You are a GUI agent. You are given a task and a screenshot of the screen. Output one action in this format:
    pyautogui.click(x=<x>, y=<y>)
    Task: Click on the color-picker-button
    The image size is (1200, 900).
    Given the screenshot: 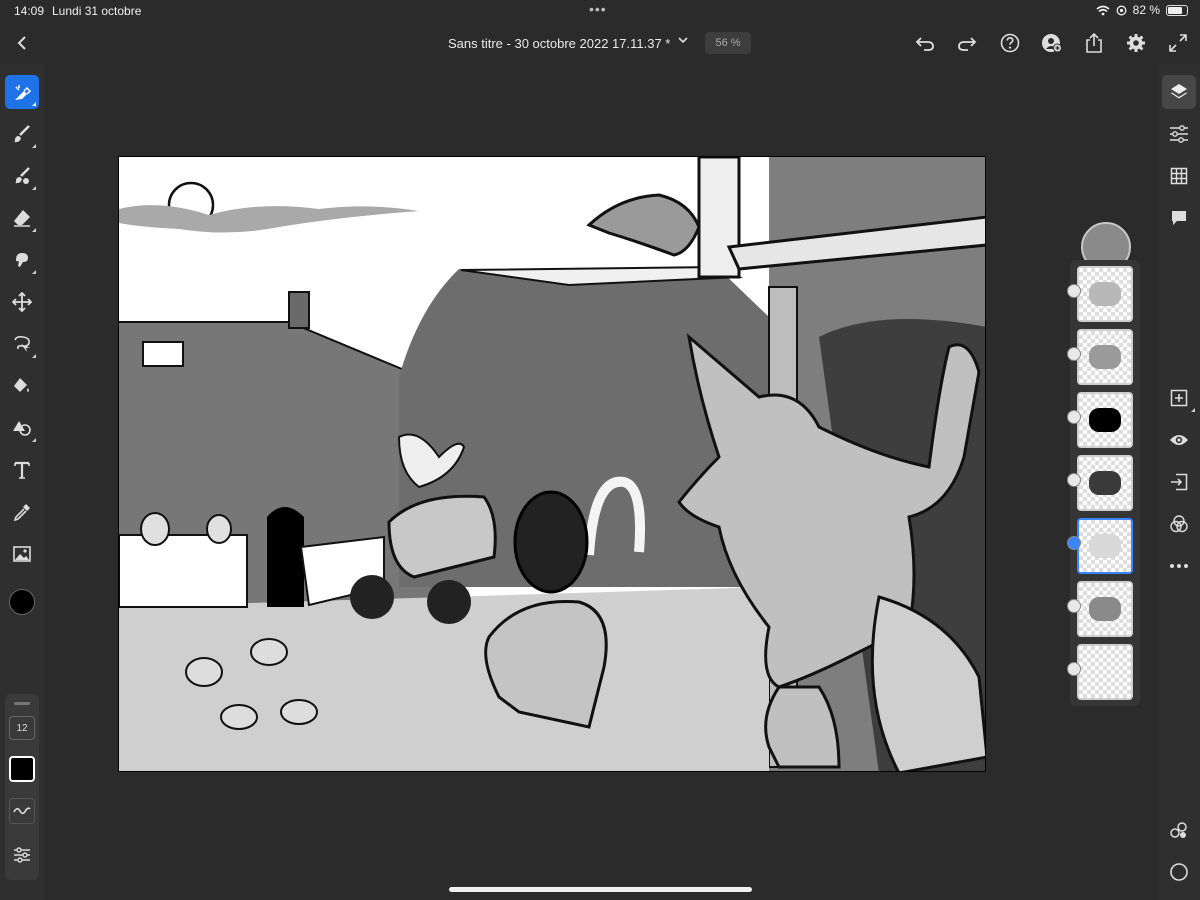 What is the action you would take?
    pyautogui.click(x=22, y=602)
    